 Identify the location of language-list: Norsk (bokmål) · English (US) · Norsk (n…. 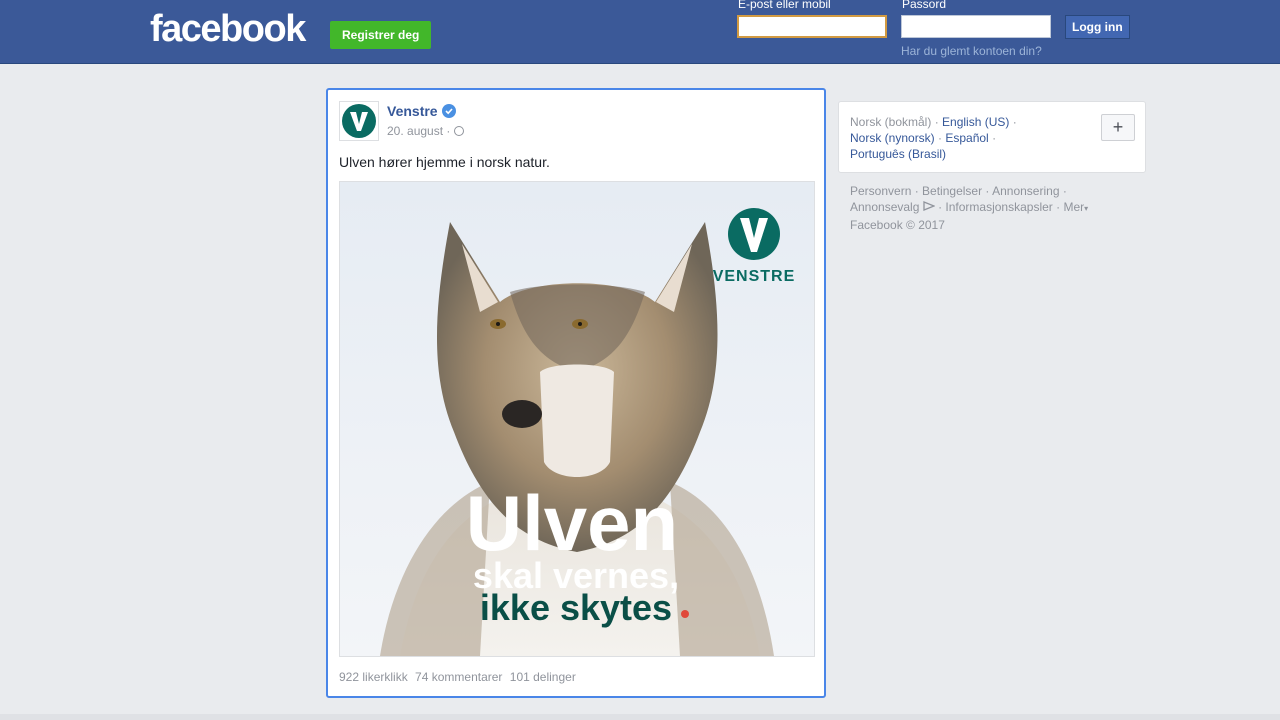
(933, 138).